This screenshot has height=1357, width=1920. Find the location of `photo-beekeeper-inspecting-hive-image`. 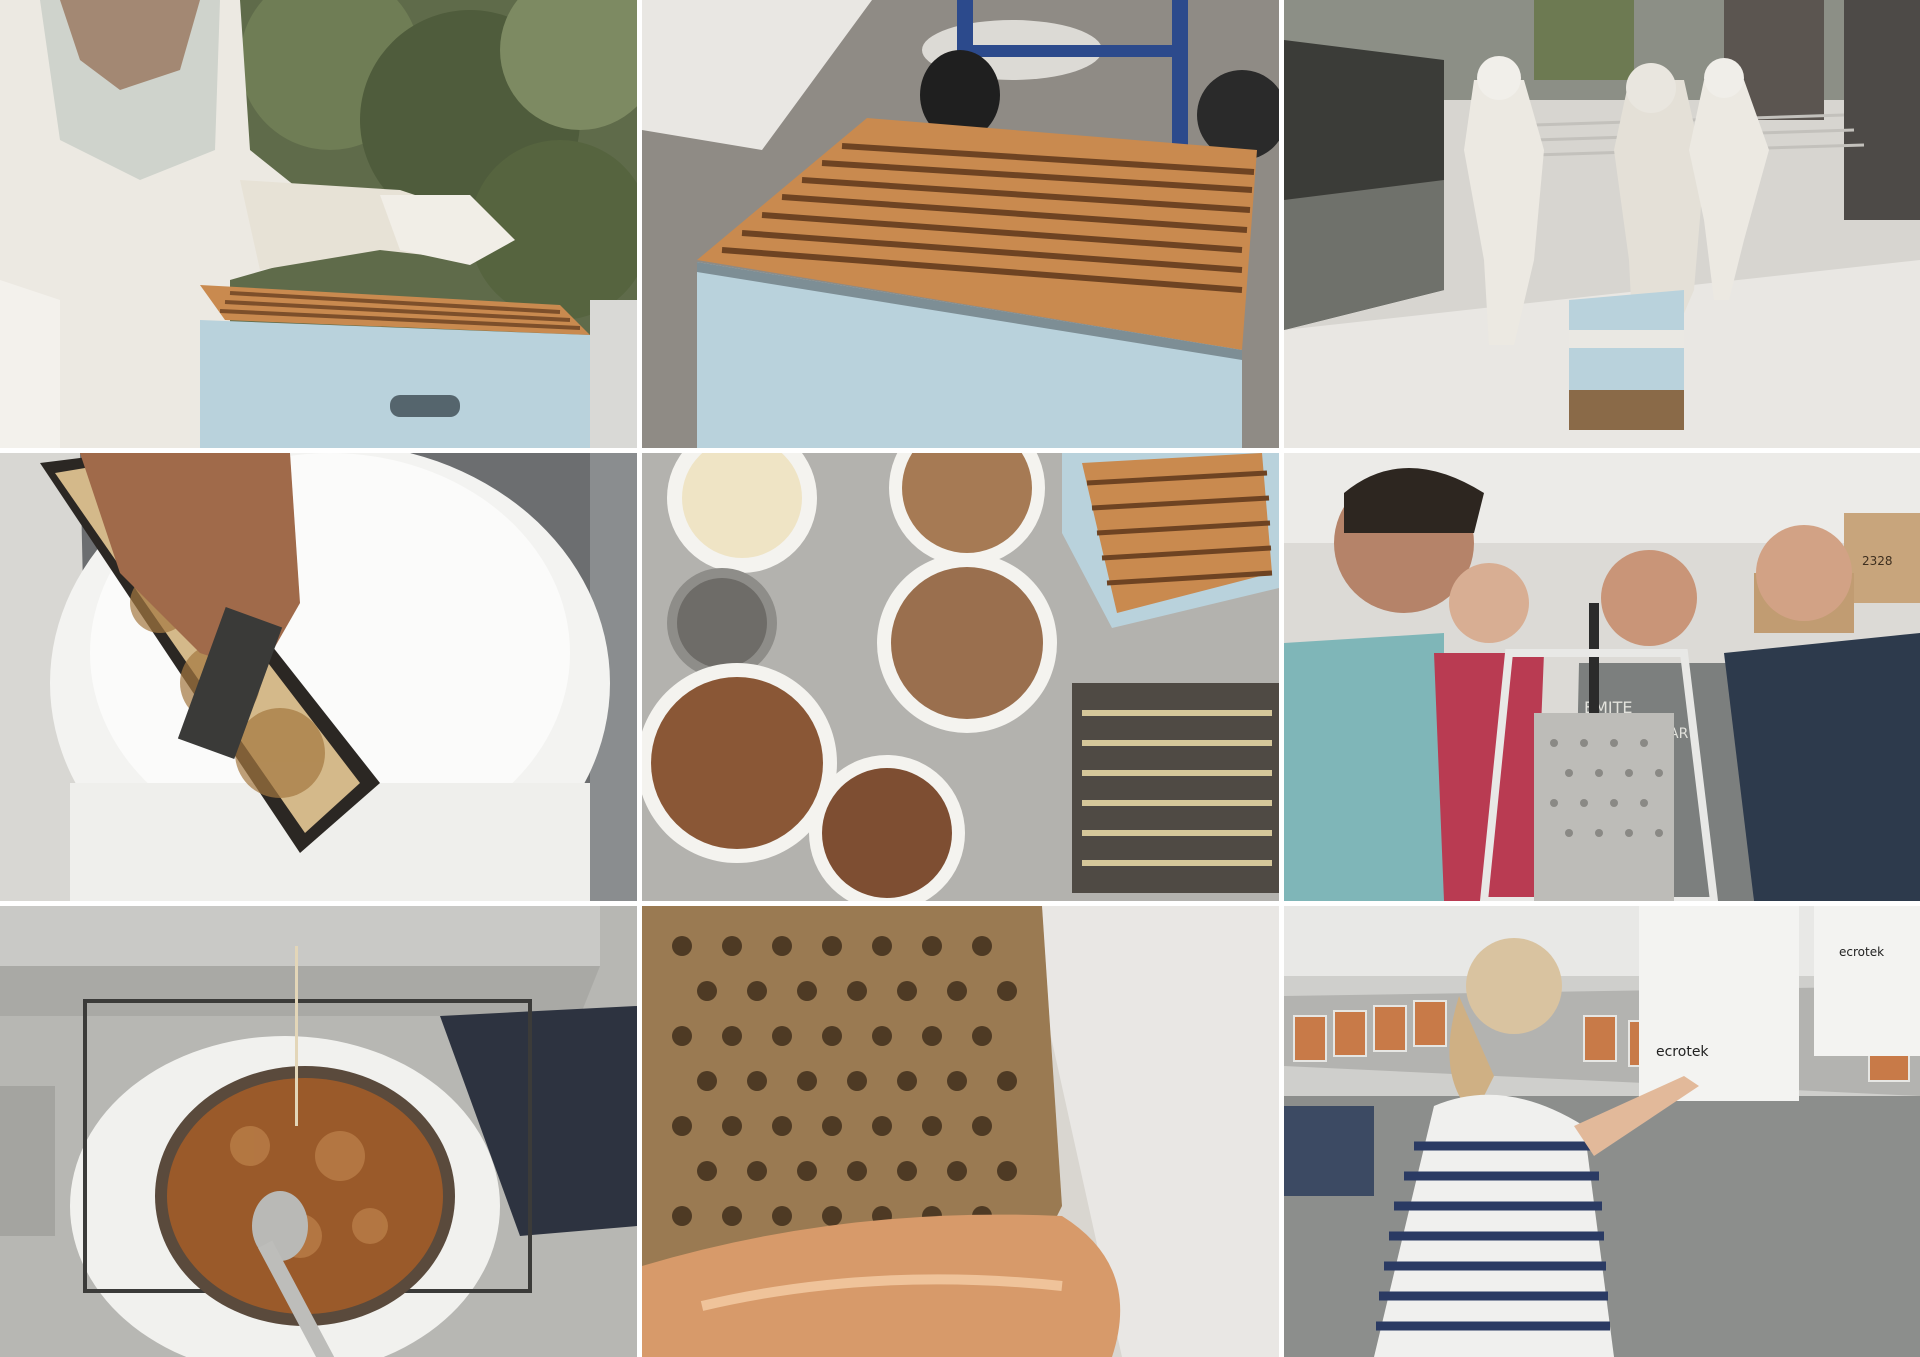

photo-beekeeper-inspecting-hive-image is located at coordinates (318, 224).